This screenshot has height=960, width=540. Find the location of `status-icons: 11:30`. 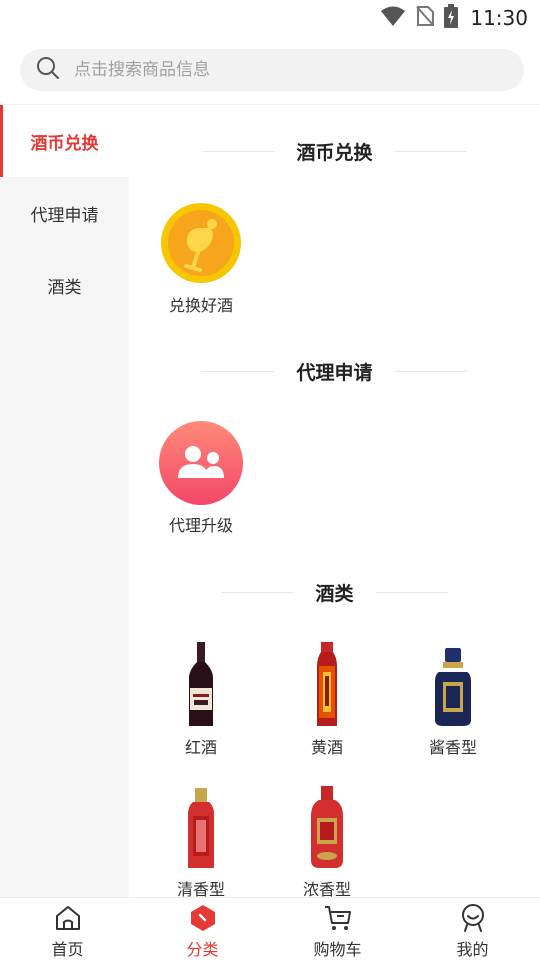

status-icons: 11:30 is located at coordinates (454, 18).